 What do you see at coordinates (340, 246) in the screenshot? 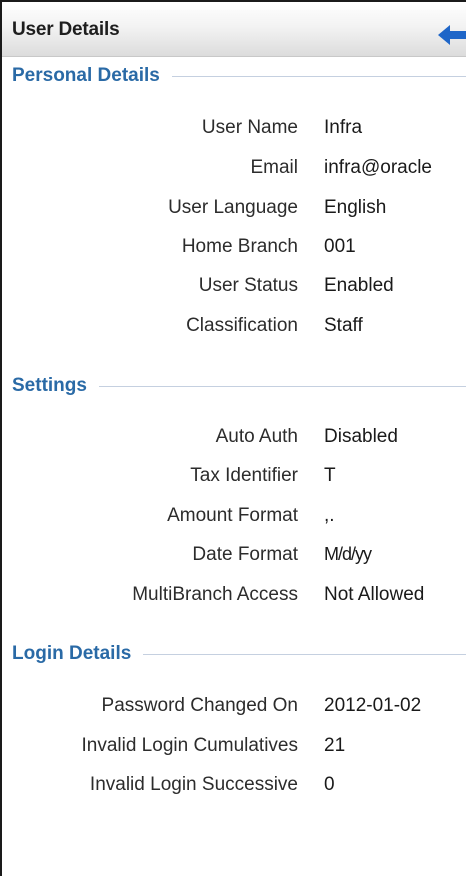
I see `field-value: 001` at bounding box center [340, 246].